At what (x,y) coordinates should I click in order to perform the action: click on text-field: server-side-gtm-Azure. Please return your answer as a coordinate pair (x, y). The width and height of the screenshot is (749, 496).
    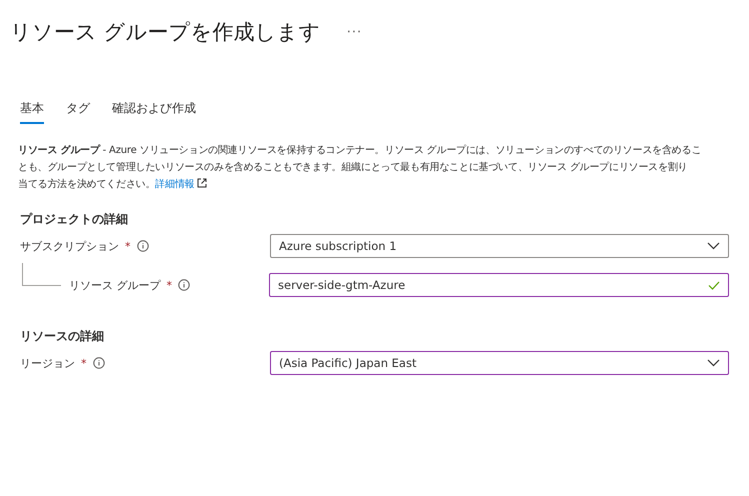
    Looking at the image, I should click on (499, 285).